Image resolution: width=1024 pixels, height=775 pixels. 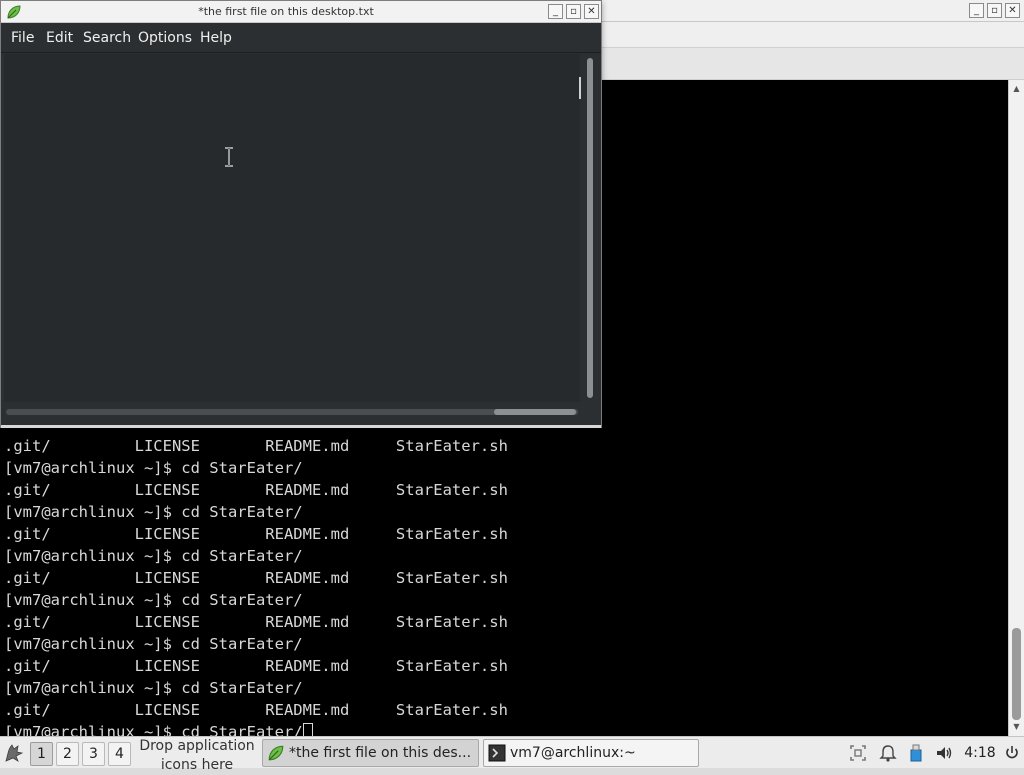 What do you see at coordinates (22, 38) in the screenshot?
I see `menu-file: File` at bounding box center [22, 38].